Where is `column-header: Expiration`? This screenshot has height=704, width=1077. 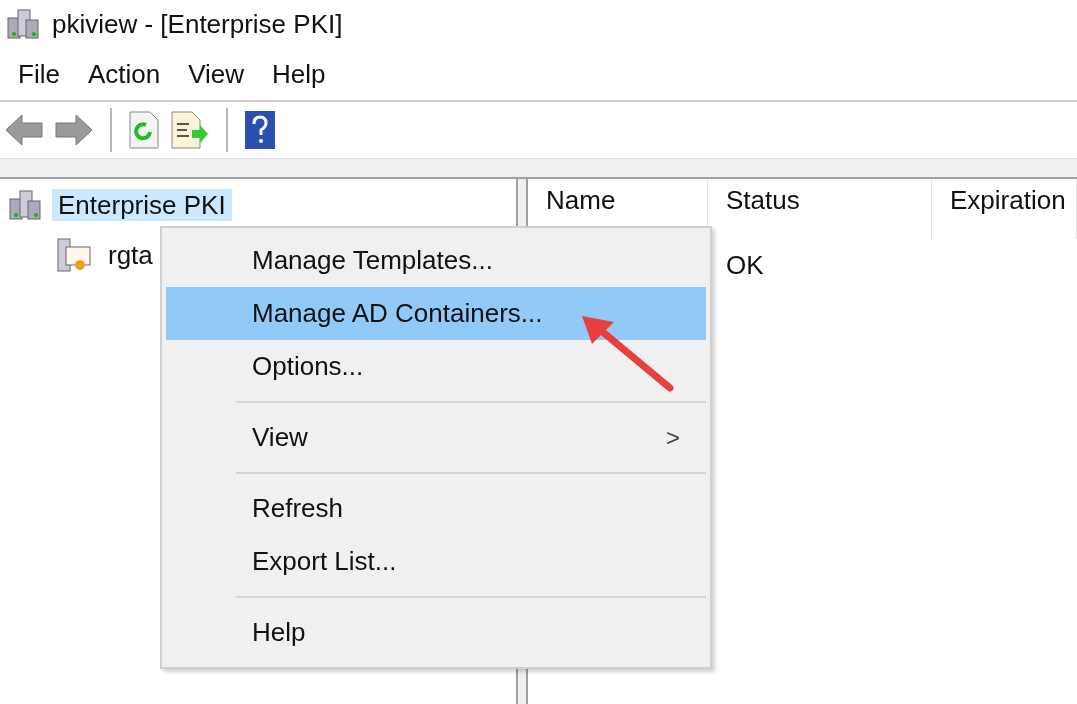 column-header: Expiration is located at coordinates (1004, 209).